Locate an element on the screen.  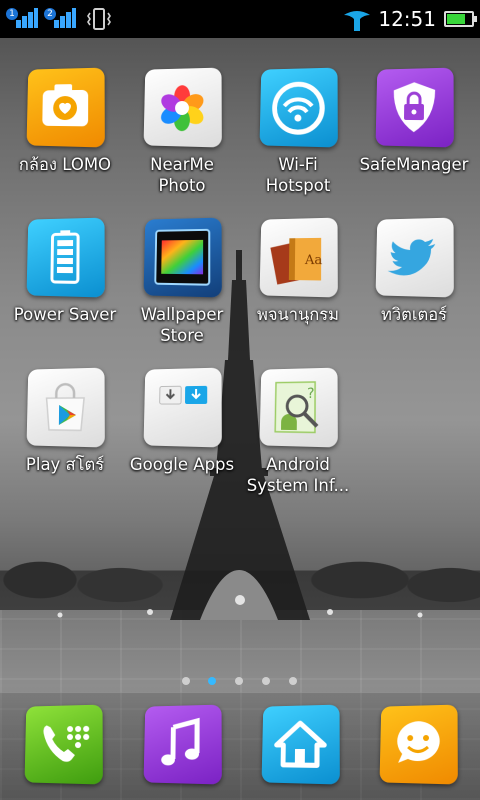
app-label: Play สโตร์ is located at coordinates (65, 464).